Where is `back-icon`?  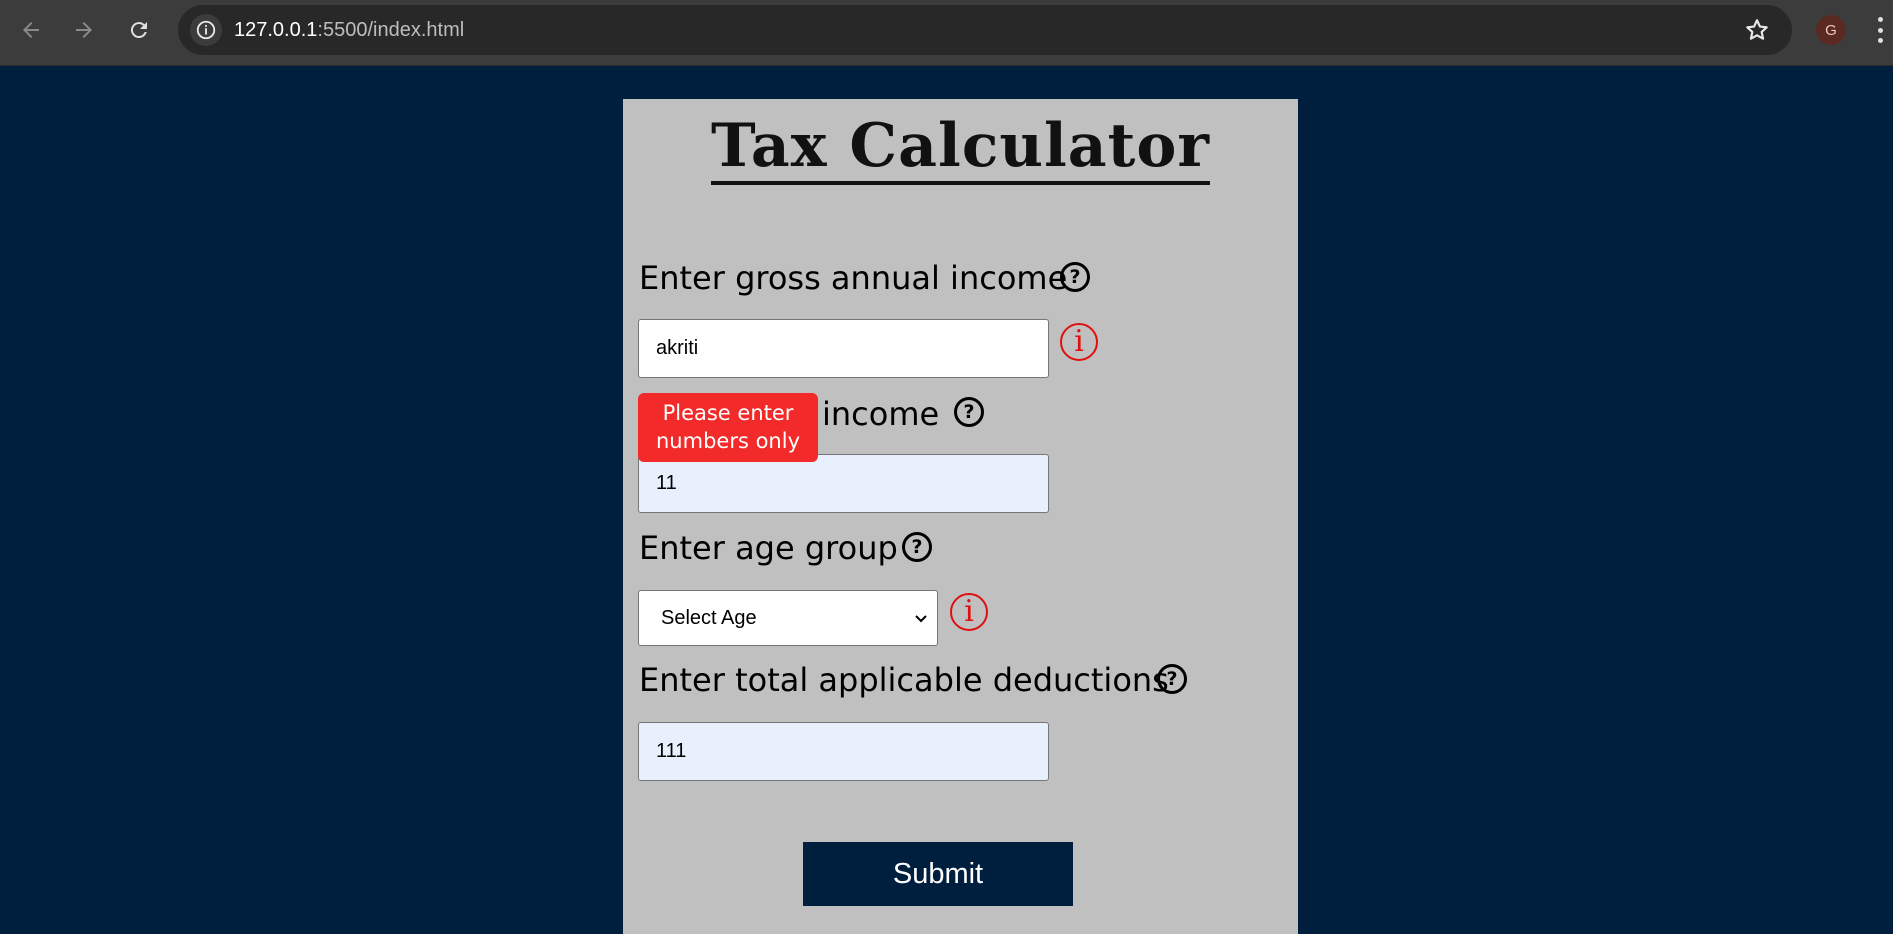 back-icon is located at coordinates (31, 30).